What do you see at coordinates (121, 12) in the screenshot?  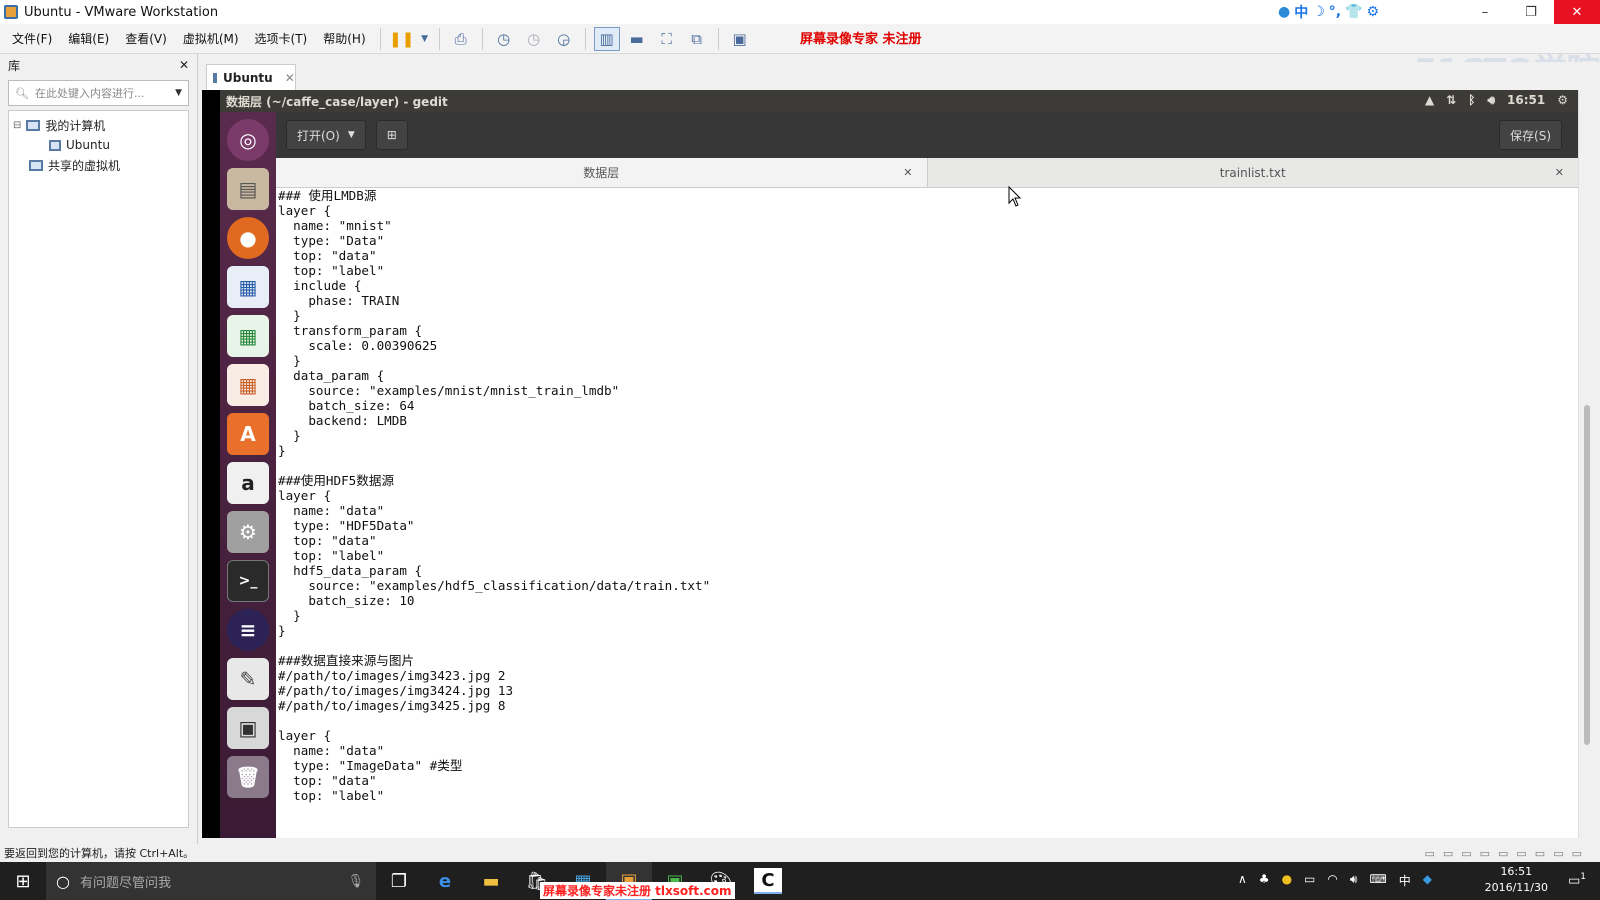 I see `window-title: Ubuntu - VMware Workstation` at bounding box center [121, 12].